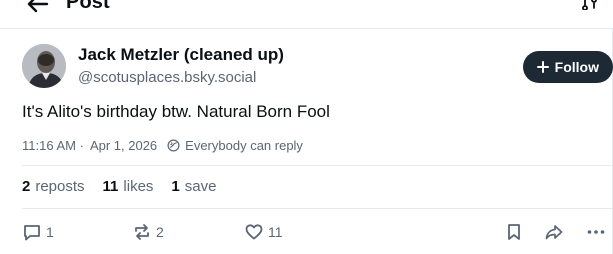  I want to click on post-time: 11:16 AM, so click(49, 145).